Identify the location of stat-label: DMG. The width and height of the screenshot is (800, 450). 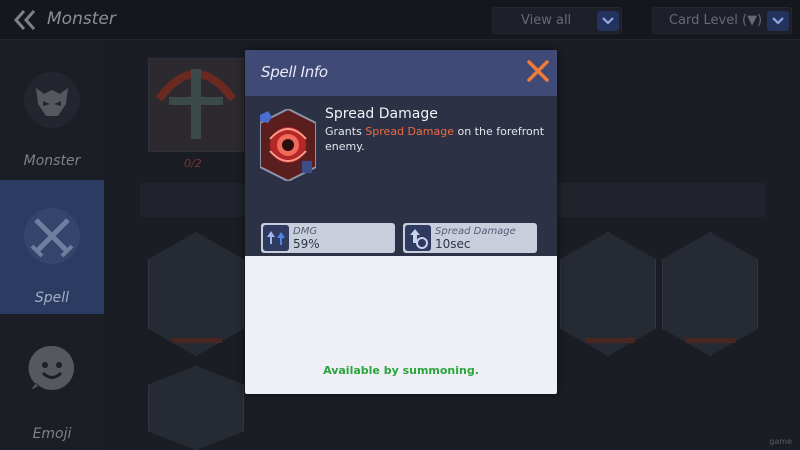
(305, 231).